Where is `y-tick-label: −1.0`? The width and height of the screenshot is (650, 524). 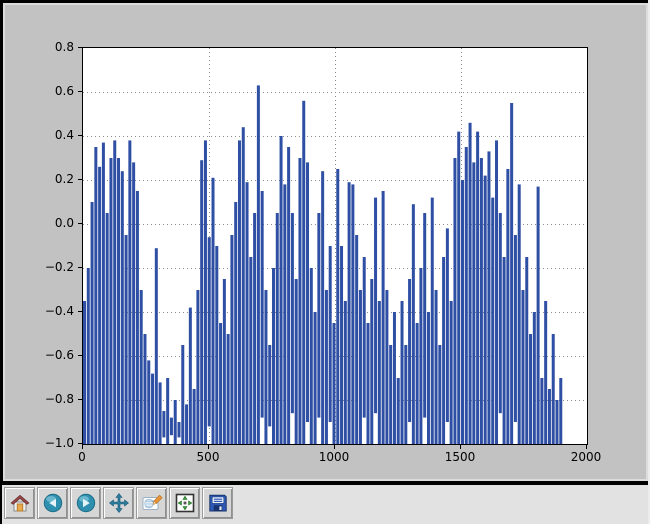
y-tick-label: −1.0 is located at coordinates (59, 443).